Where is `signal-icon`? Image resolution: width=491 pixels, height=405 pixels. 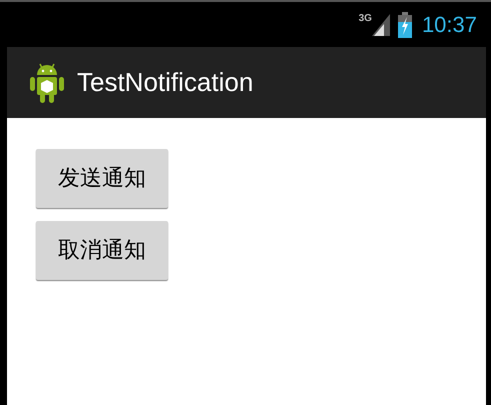 signal-icon is located at coordinates (382, 25).